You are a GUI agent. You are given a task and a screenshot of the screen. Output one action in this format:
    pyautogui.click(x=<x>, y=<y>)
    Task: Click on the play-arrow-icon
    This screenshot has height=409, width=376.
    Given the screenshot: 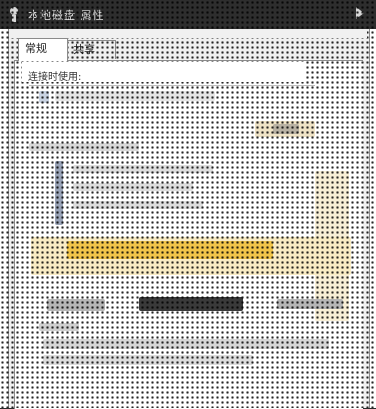 What is the action you would take?
    pyautogui.click(x=360, y=13)
    